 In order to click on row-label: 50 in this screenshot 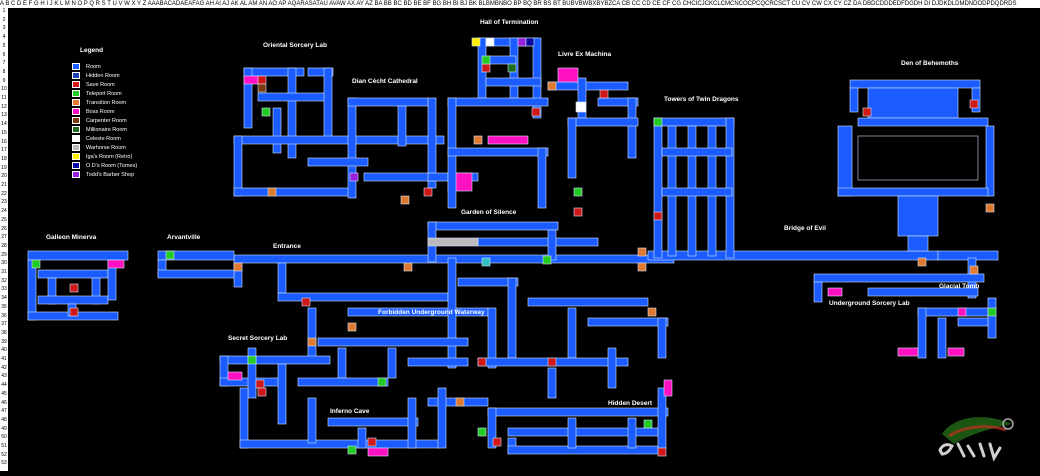, I will do `click(4, 437)`.